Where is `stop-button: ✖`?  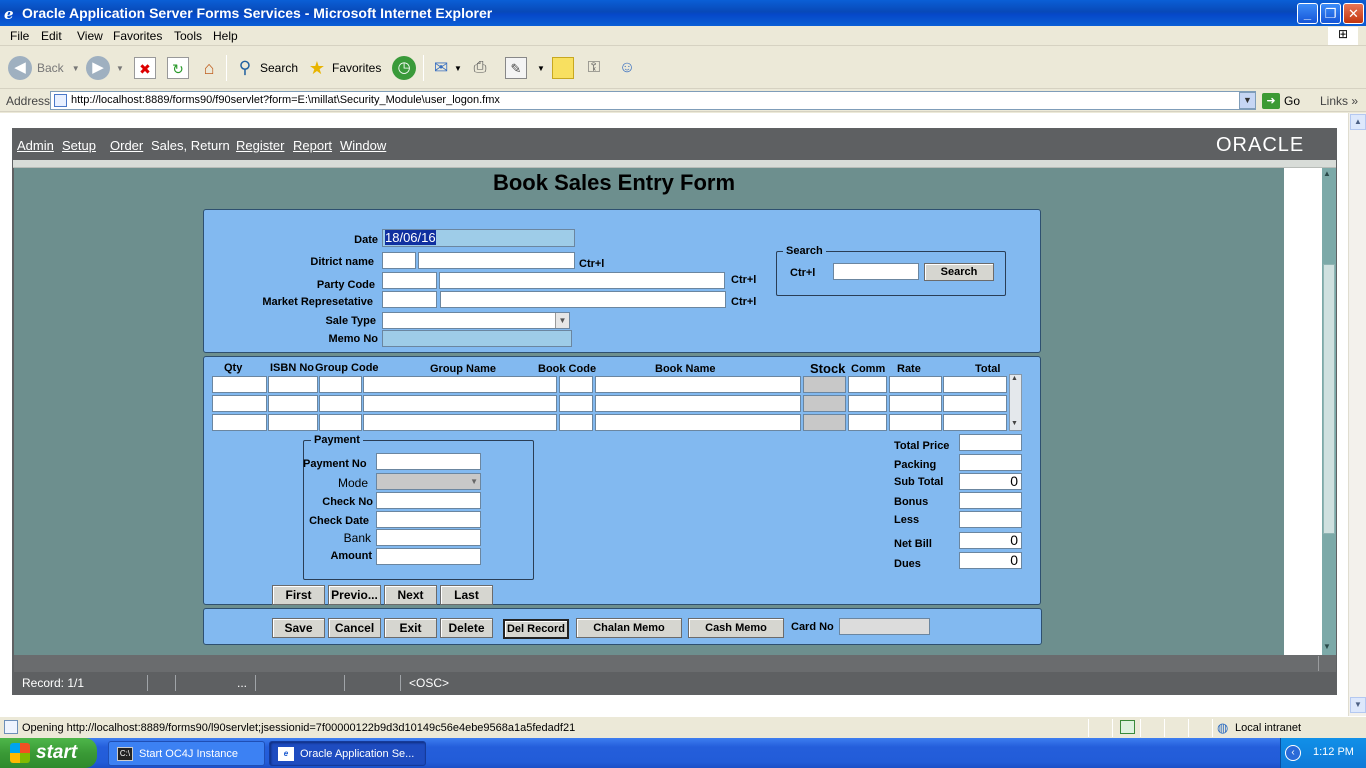 stop-button: ✖ is located at coordinates (145, 68).